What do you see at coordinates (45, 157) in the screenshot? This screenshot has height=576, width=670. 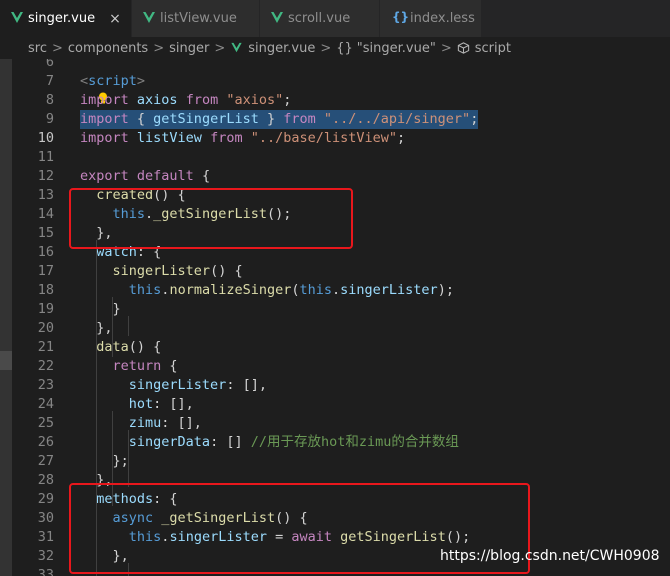 I see `line-number: 11` at bounding box center [45, 157].